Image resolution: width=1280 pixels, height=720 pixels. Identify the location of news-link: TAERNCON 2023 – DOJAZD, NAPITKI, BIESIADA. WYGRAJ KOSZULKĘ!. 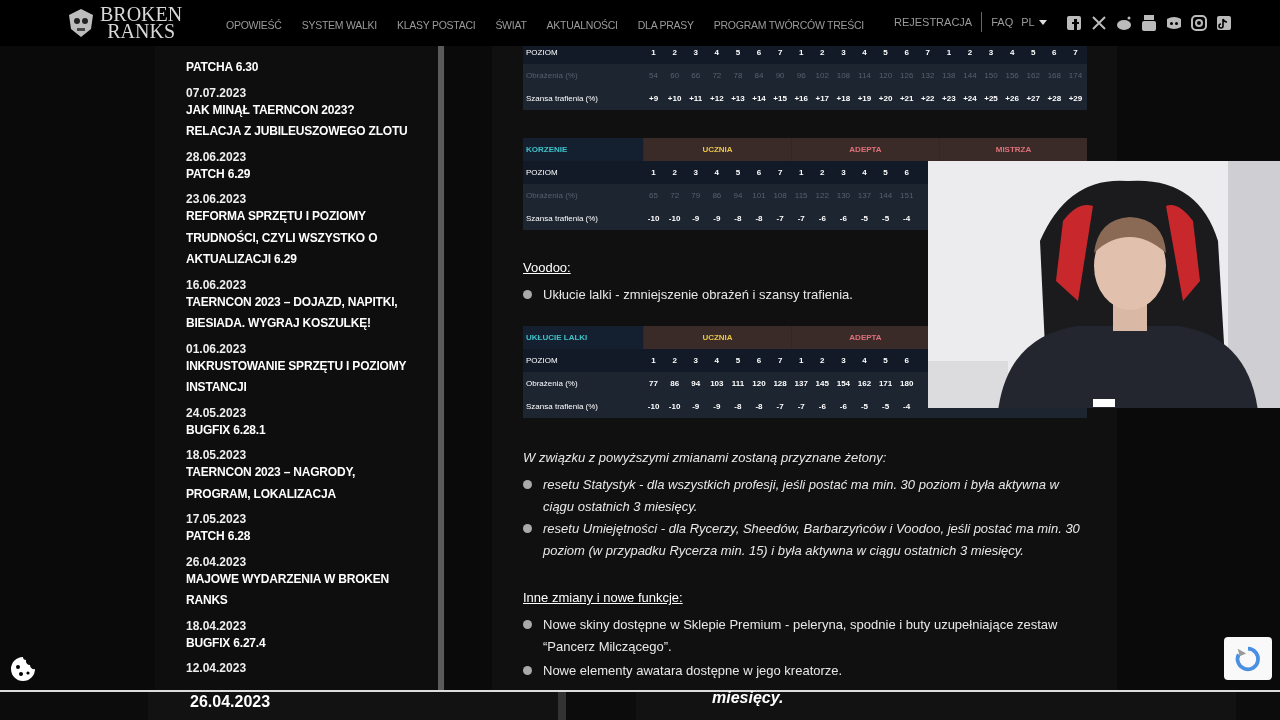
(298, 313).